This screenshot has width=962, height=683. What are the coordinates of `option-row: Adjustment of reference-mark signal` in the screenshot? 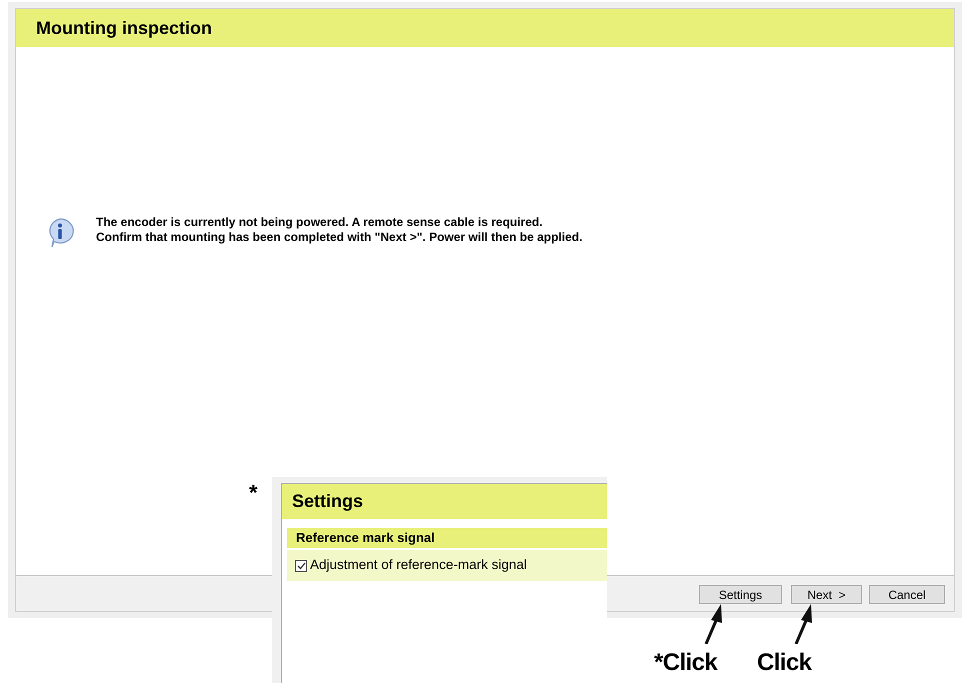 It's located at (447, 565).